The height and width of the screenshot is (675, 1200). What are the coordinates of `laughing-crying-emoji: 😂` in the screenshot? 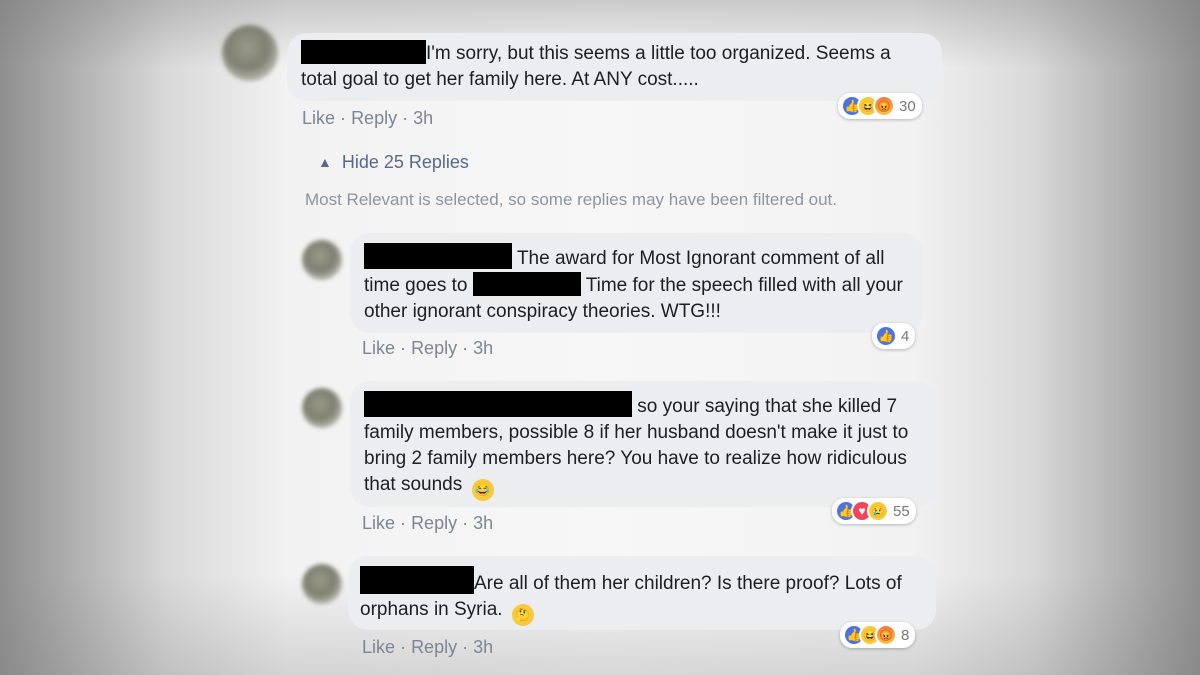 It's located at (482, 490).